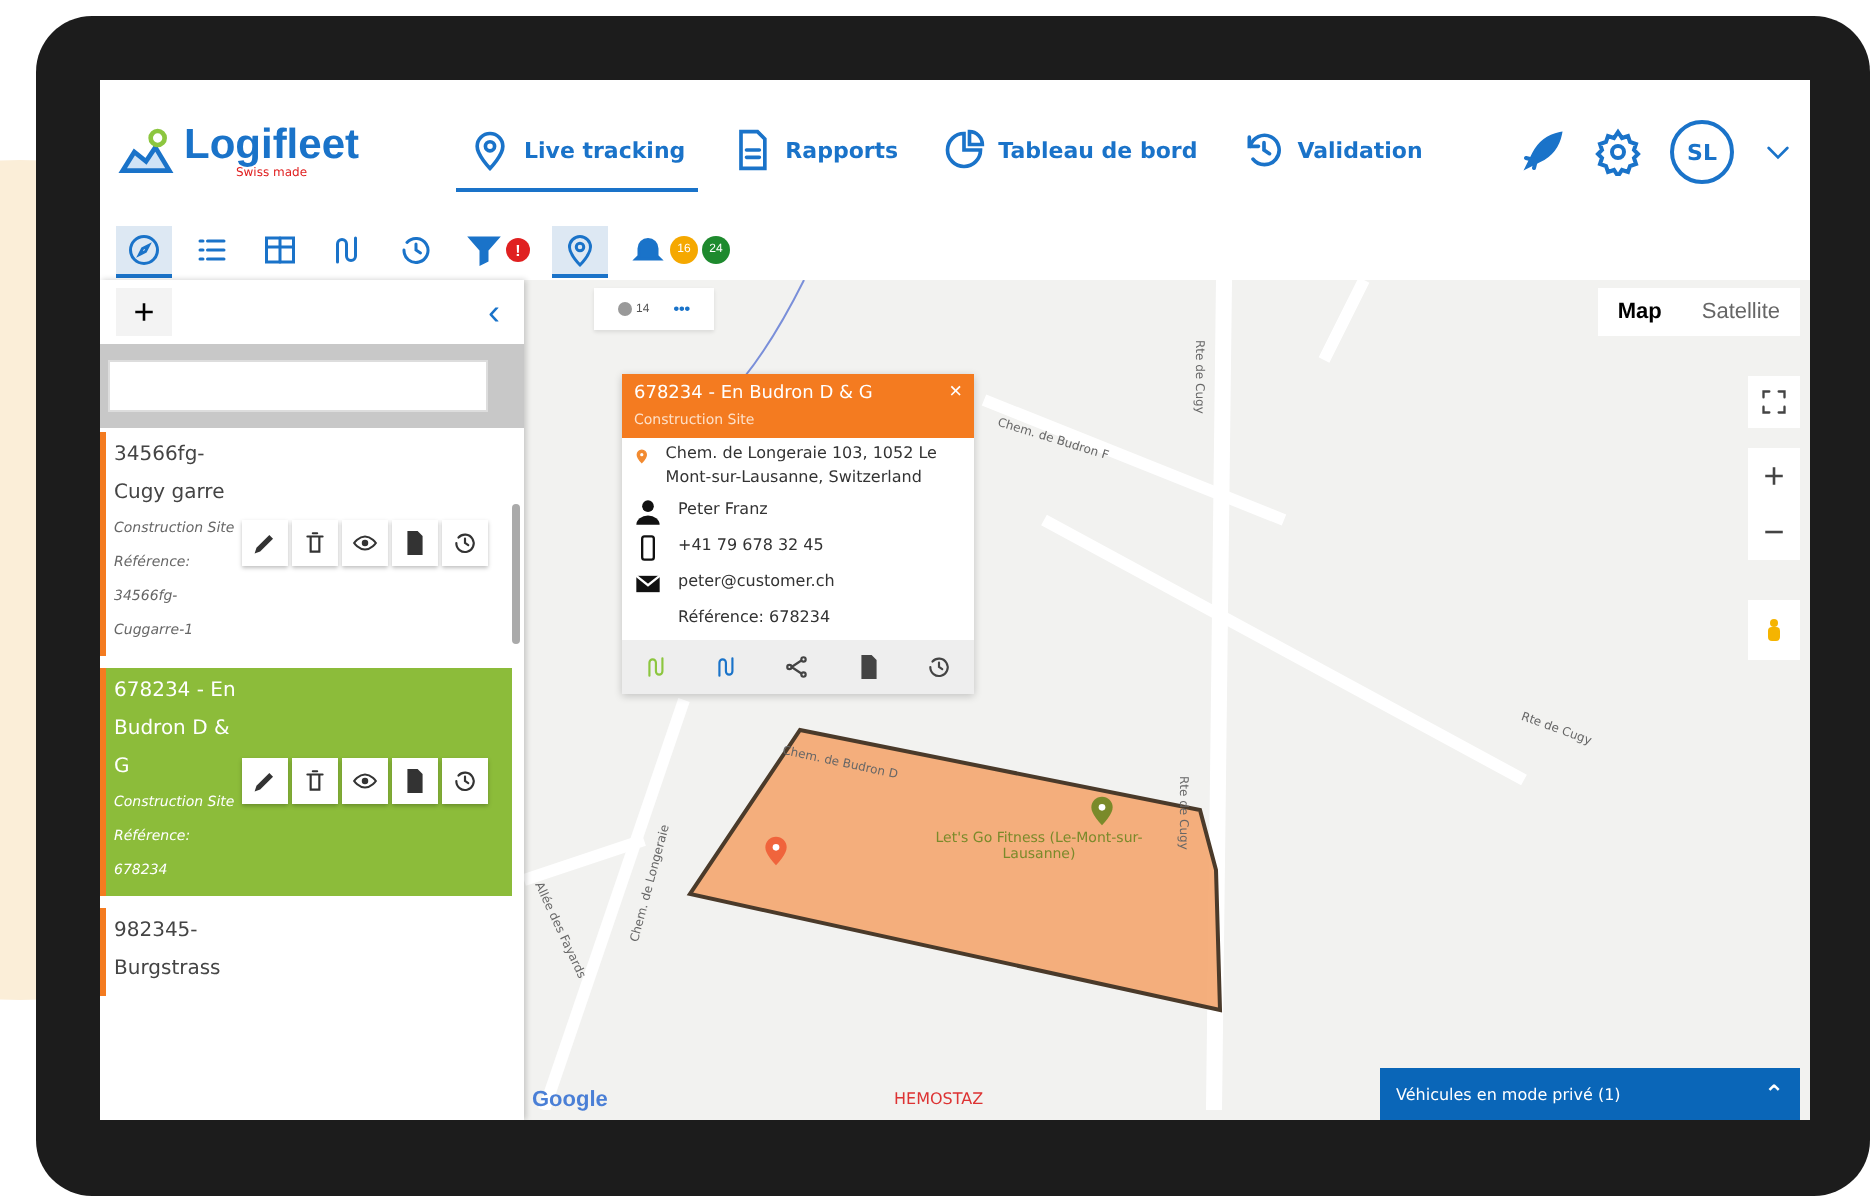 The image size is (1874, 1202). What do you see at coordinates (814, 152) in the screenshot?
I see `nav-tab: Rapports` at bounding box center [814, 152].